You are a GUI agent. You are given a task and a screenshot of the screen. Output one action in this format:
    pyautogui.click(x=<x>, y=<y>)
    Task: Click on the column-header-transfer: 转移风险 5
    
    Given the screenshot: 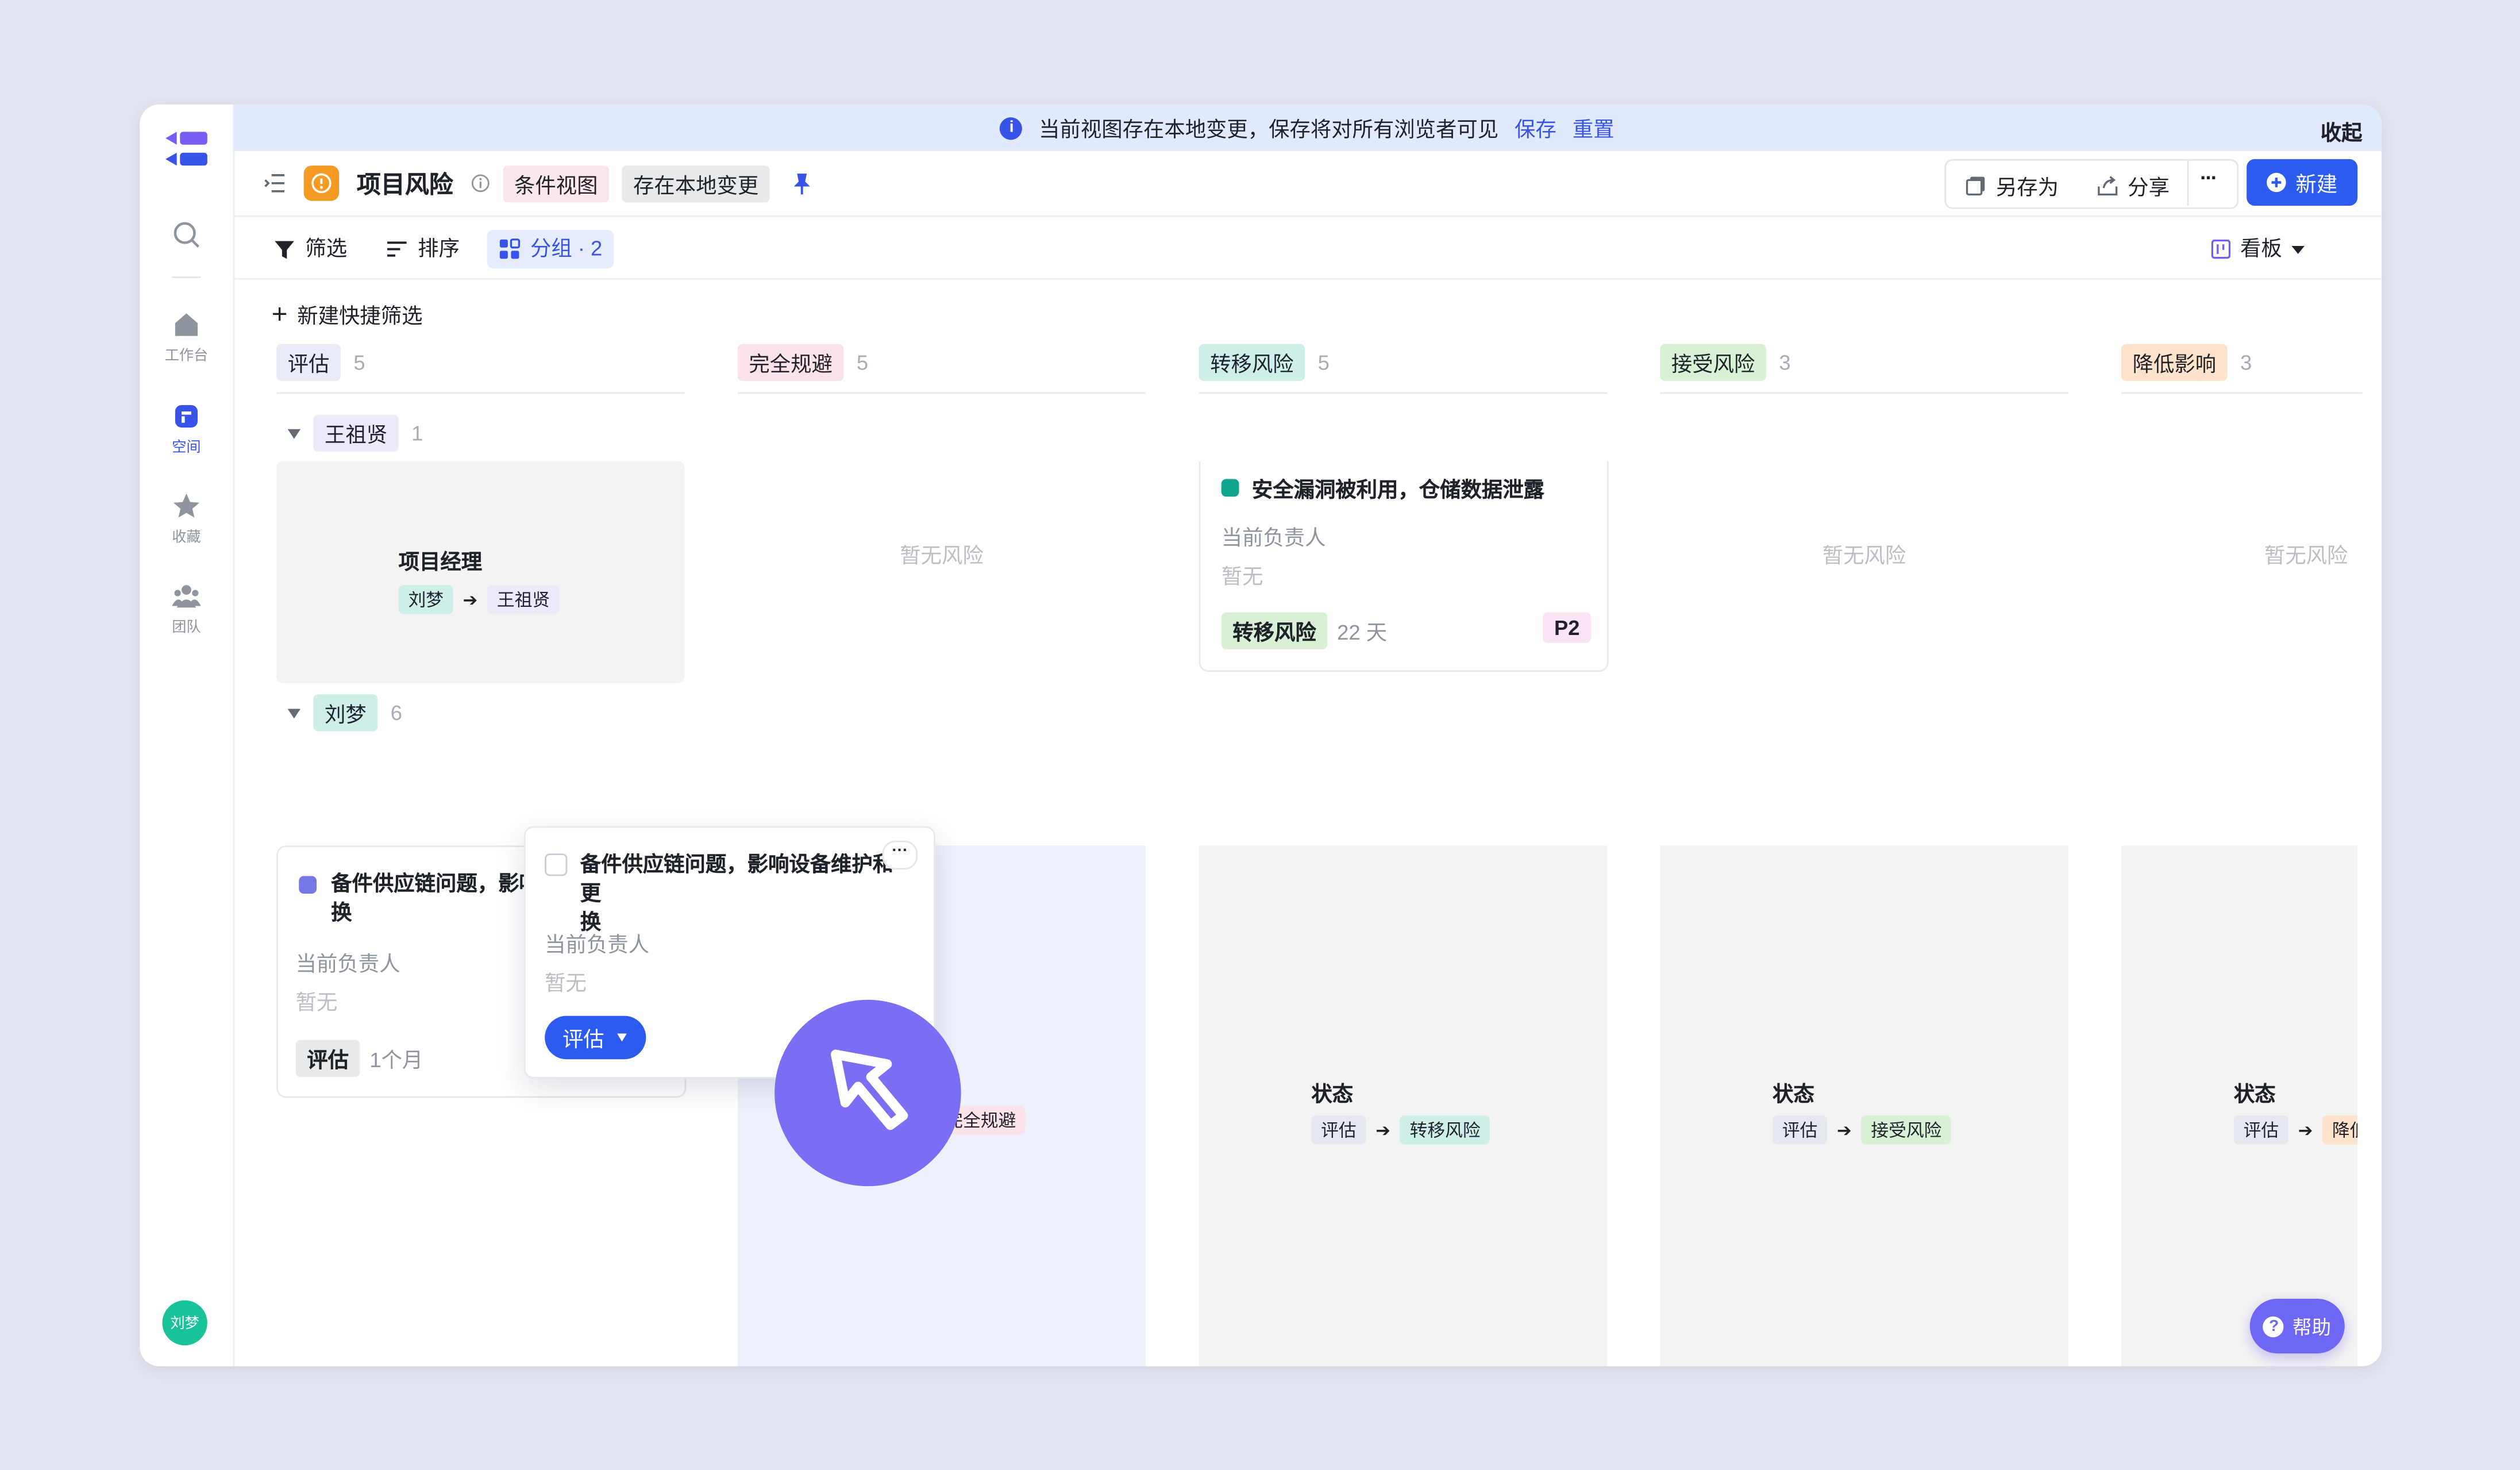 What is the action you would take?
    pyautogui.click(x=1265, y=361)
    